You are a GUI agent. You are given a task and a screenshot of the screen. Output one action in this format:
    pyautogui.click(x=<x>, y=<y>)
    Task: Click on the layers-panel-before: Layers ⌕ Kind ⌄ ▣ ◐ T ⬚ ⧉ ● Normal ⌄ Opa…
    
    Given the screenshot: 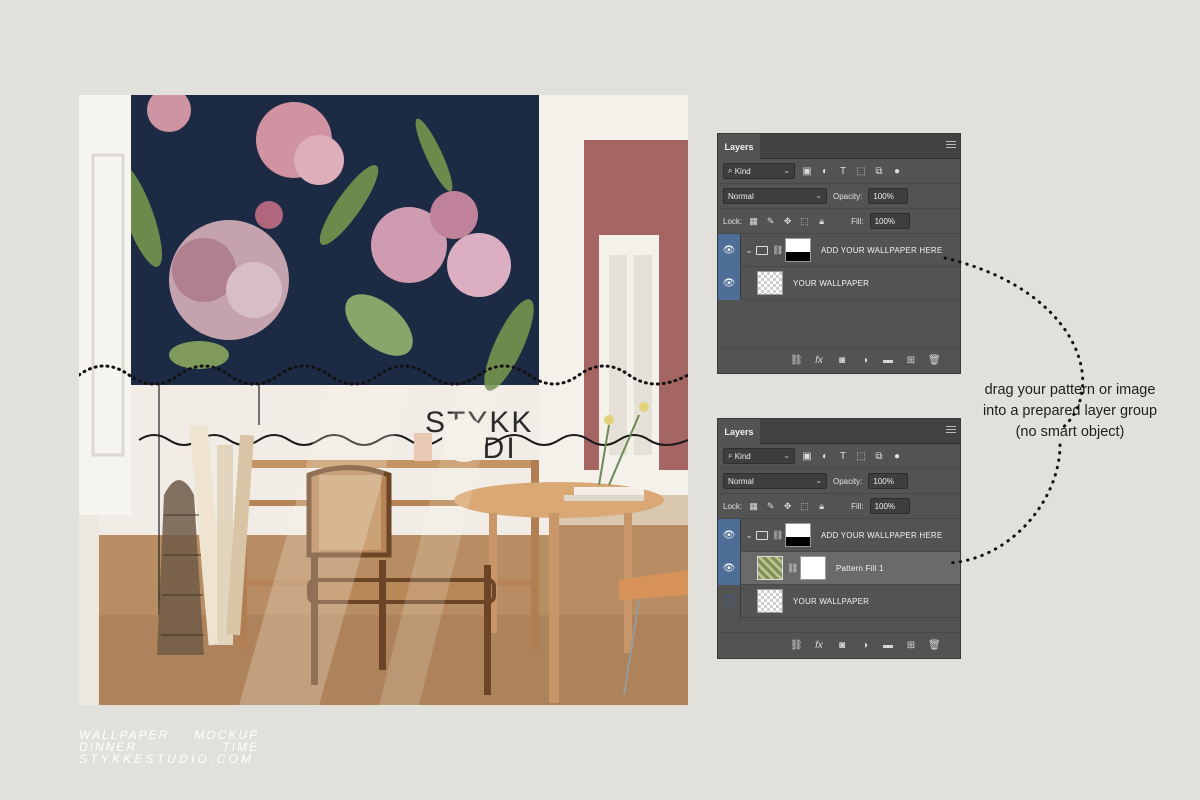 What is the action you would take?
    pyautogui.click(x=839, y=253)
    